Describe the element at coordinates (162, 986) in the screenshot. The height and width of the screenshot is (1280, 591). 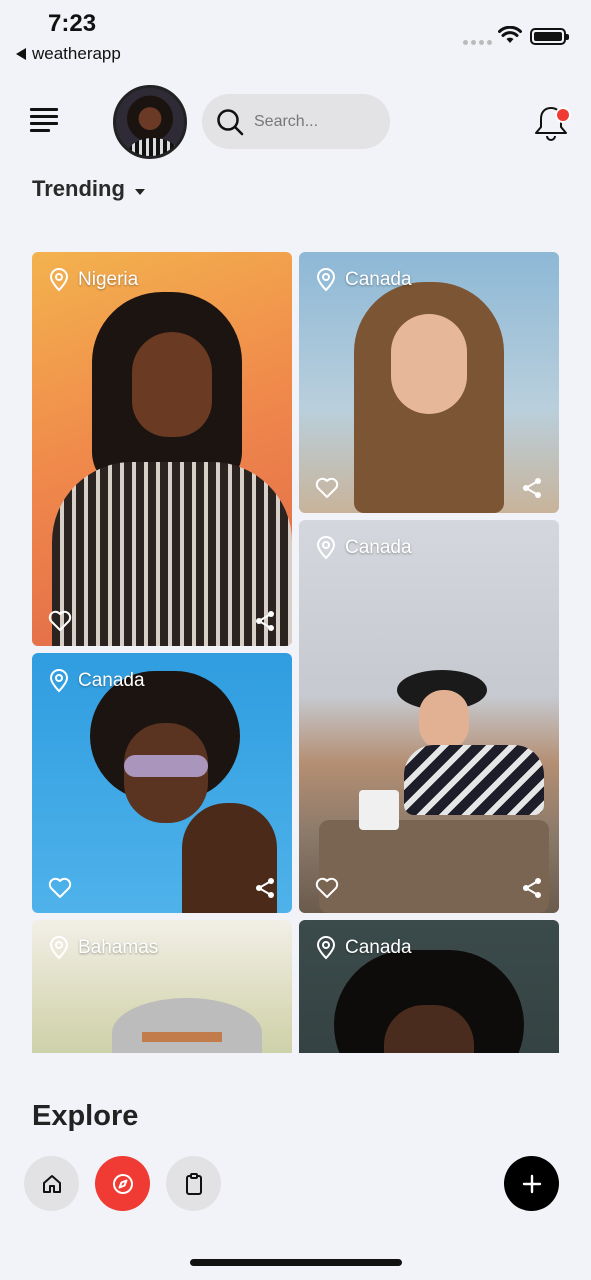
I see `photo-card: Bahamas` at that location.